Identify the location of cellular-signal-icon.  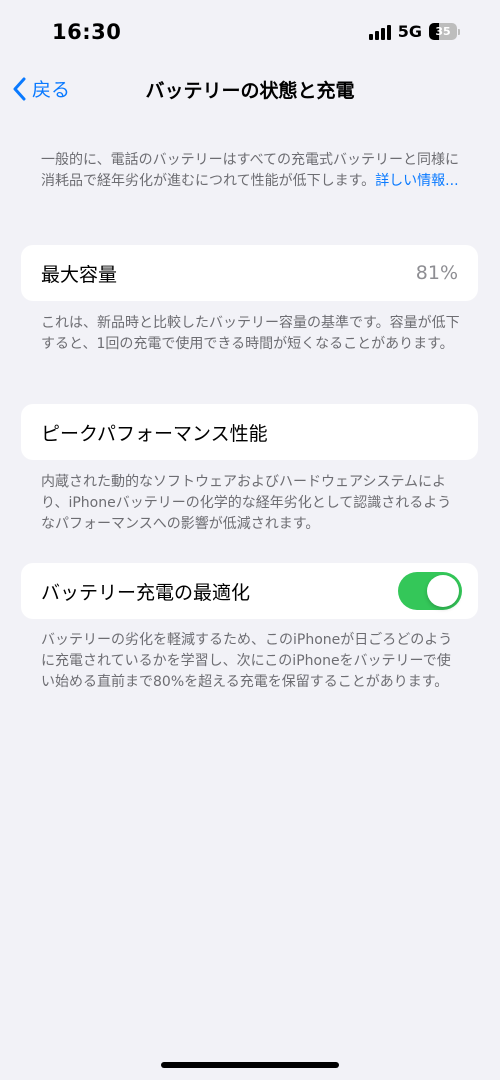
(379, 32).